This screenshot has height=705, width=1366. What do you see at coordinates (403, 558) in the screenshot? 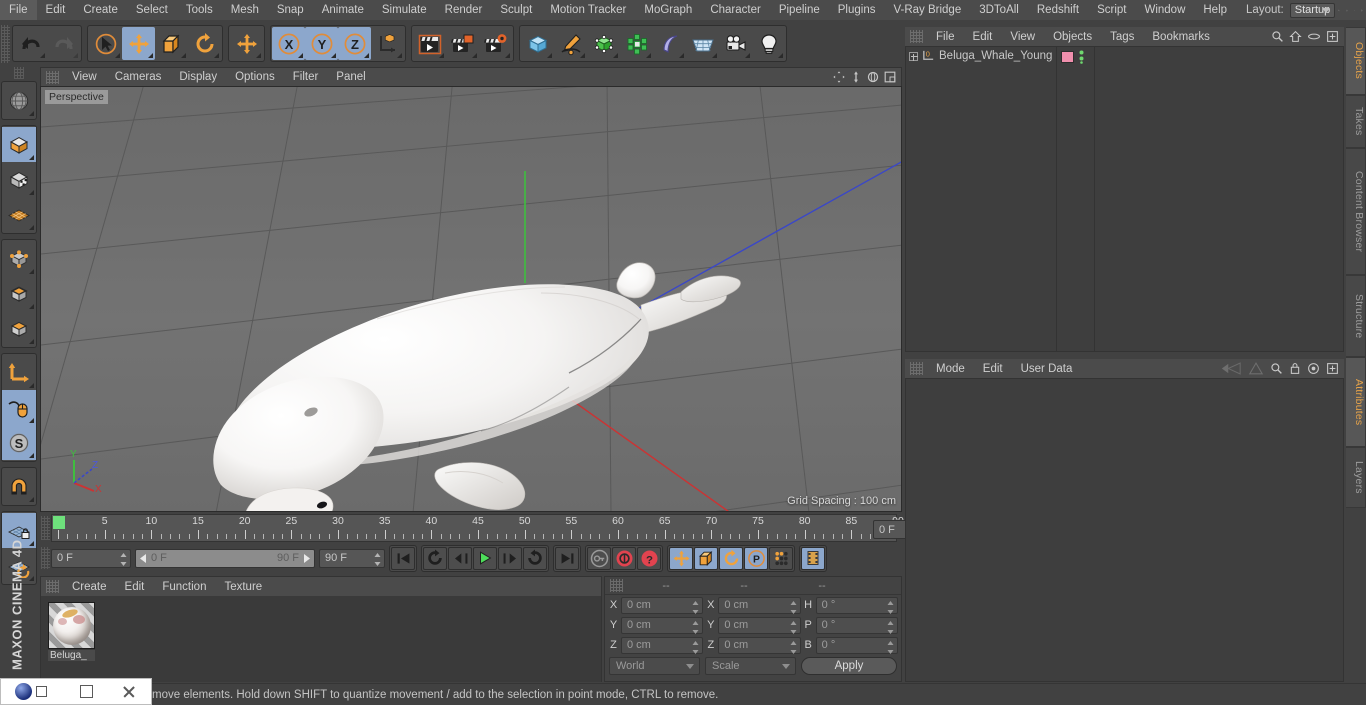
I see `go-to-start-button` at bounding box center [403, 558].